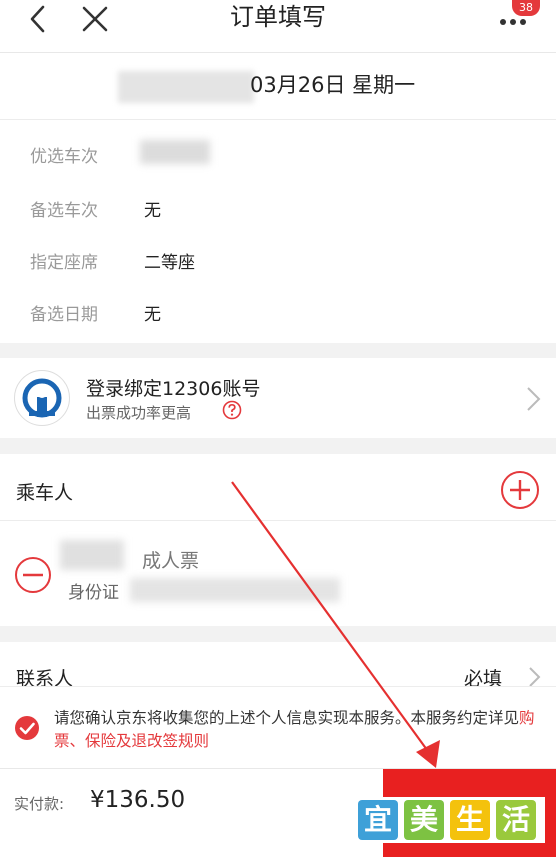 Image resolution: width=556 pixels, height=857 pixels. What do you see at coordinates (152, 315) in the screenshot?
I see `alternate-date-value: 无` at bounding box center [152, 315].